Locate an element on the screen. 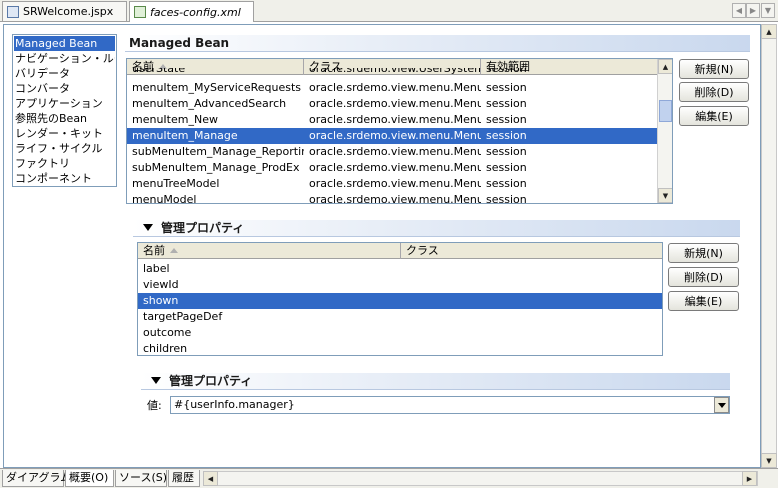  managed-properties-header: 管理プロパティ is located at coordinates (436, 228).